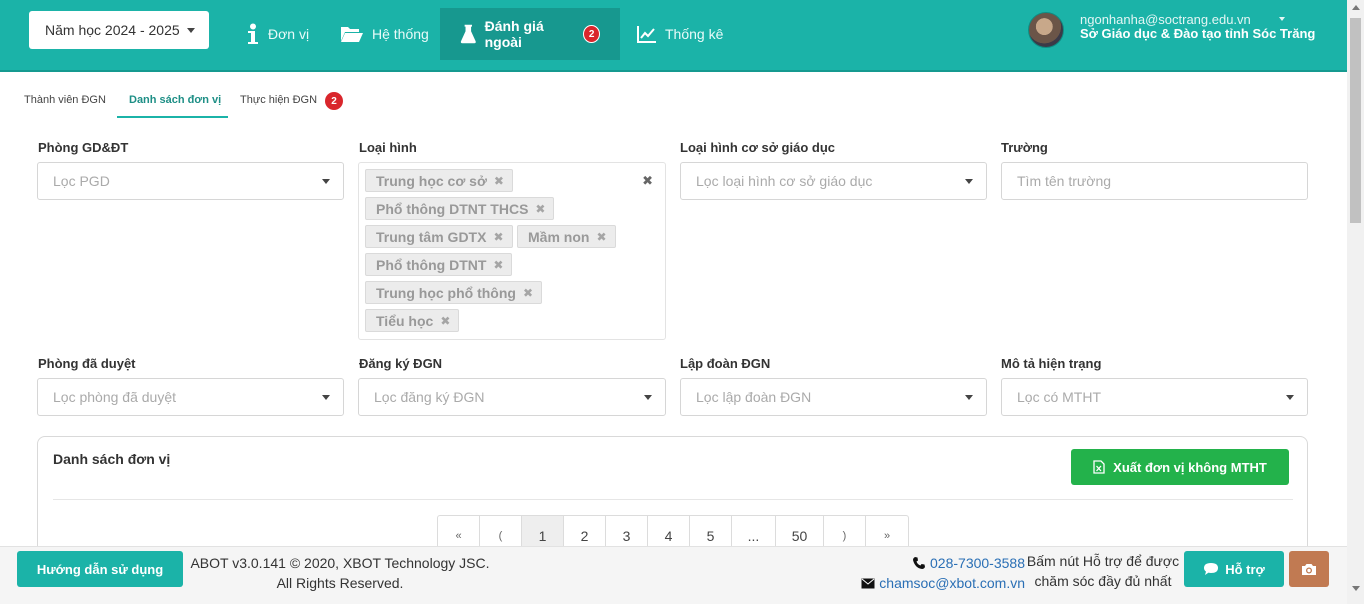  I want to click on school-year-select: Năm học 2024 - 2025, so click(119, 30).